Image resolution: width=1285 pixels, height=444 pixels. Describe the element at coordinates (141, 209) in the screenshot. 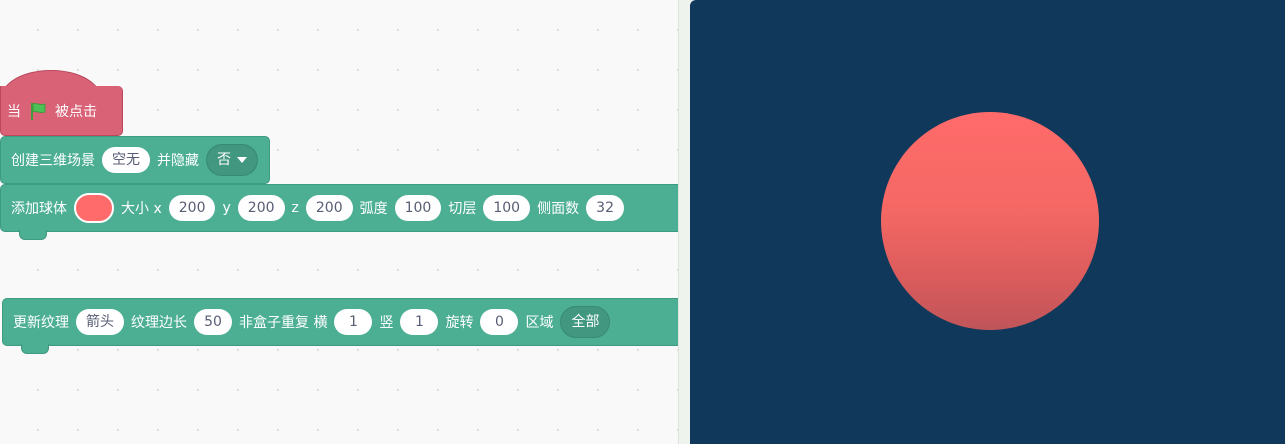

I see `size-x-label: 大小 x` at that location.